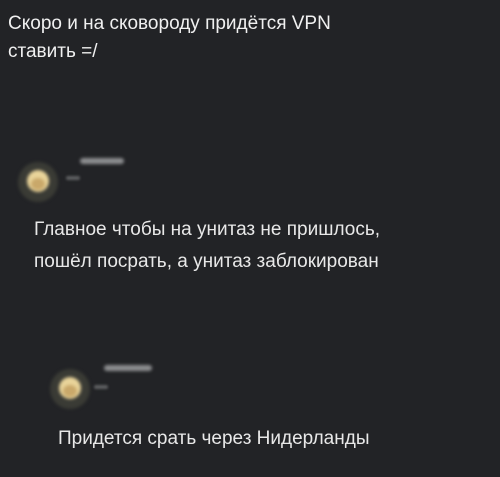 The image size is (500, 477). I want to click on comment-text: Придется срать через Нидерланды, so click(268, 439).